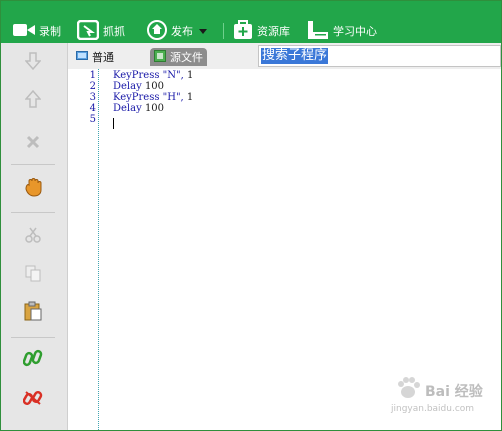 Image resolution: width=502 pixels, height=431 pixels. I want to click on hand-icon, so click(33, 189).